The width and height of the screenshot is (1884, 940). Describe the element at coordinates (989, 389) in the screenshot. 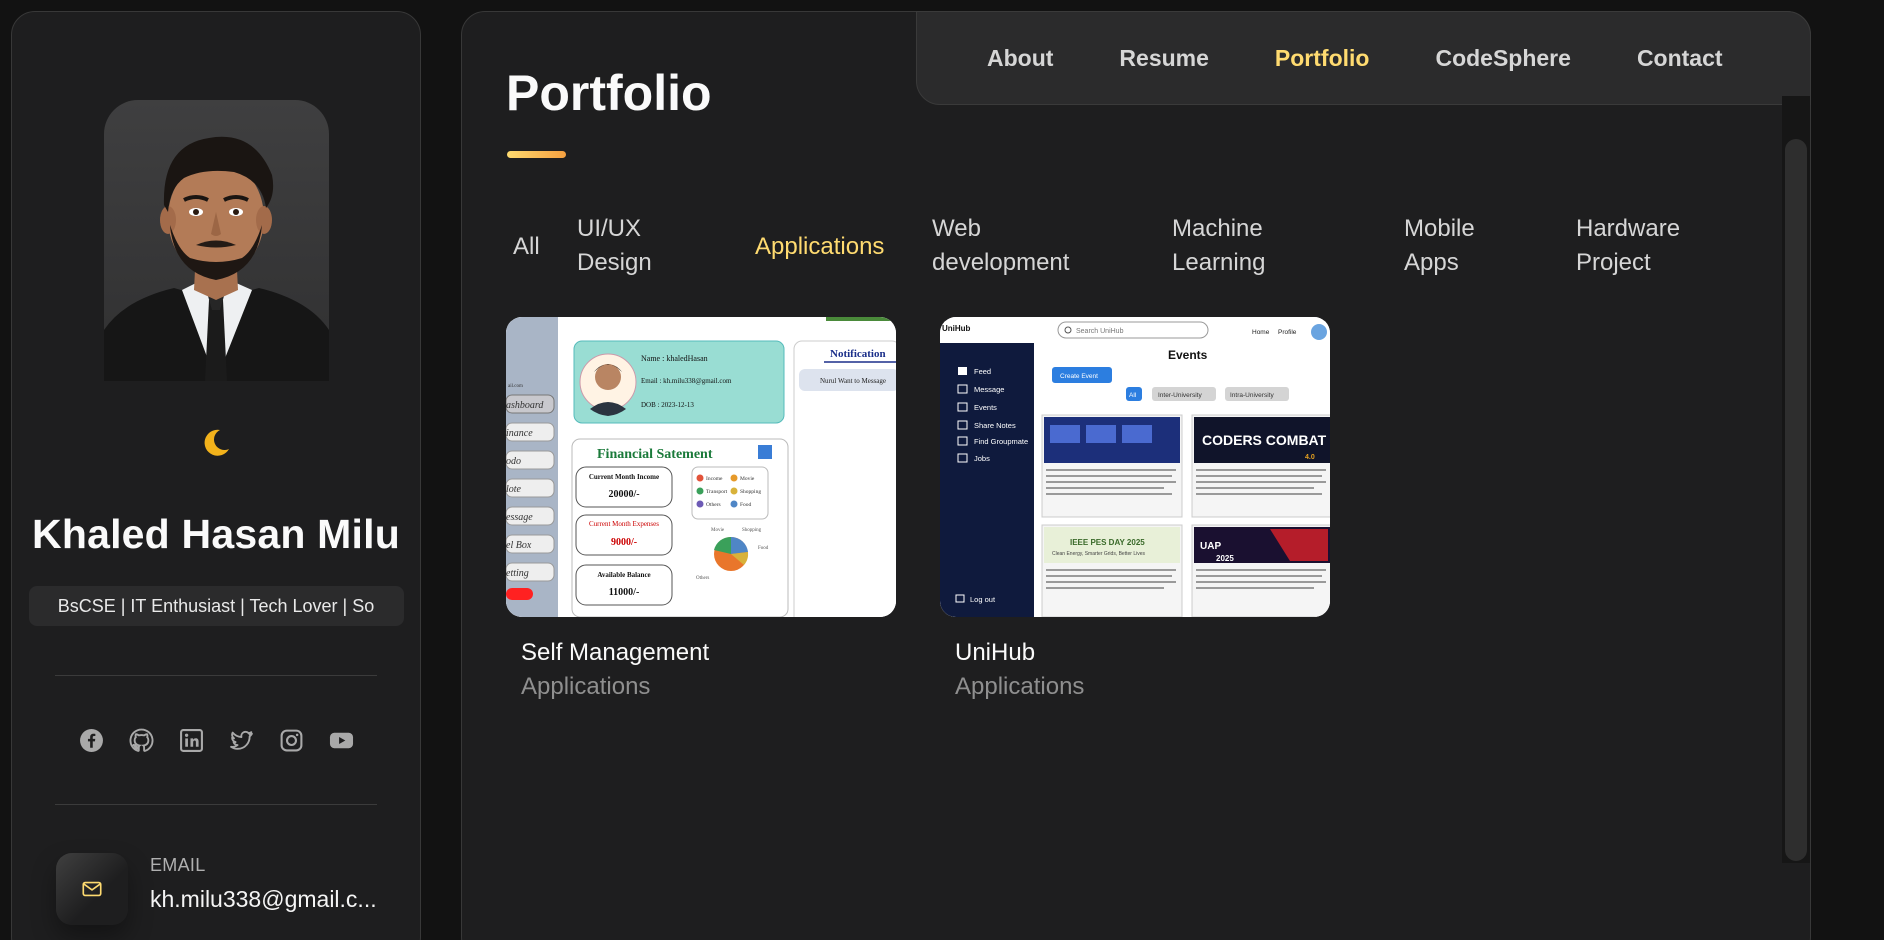

I see `svg-text: Message` at that location.